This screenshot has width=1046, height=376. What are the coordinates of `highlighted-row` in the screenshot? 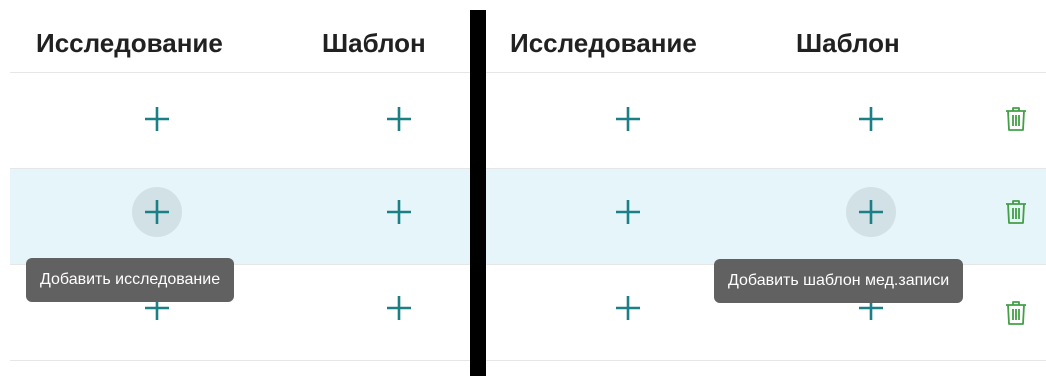 It's located at (766, 216).